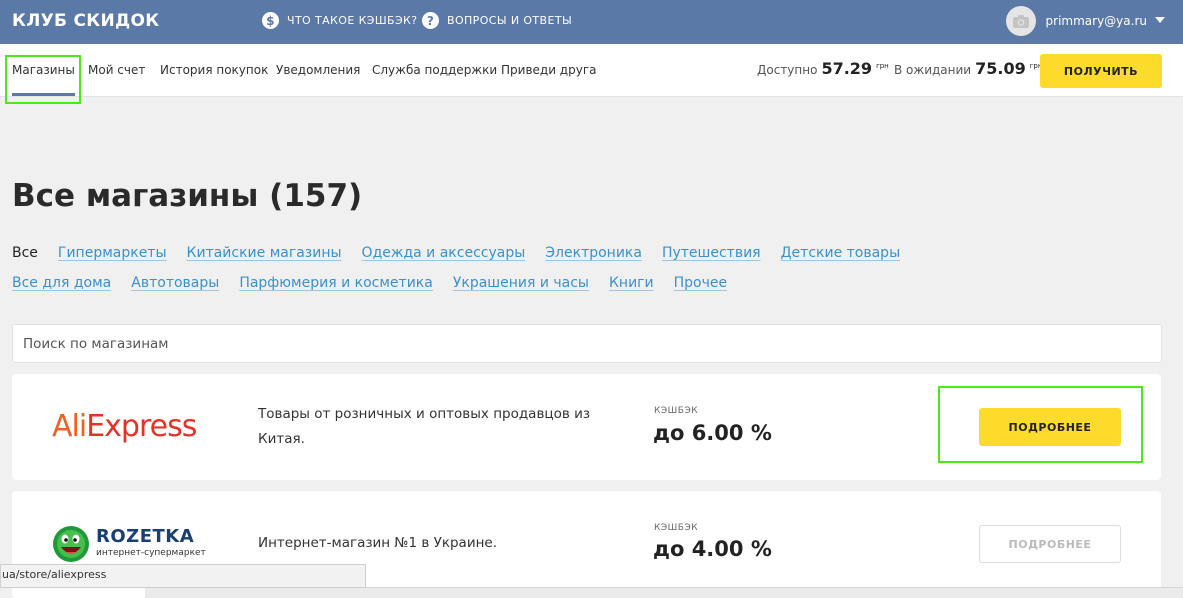 This screenshot has width=1183, height=598. Describe the element at coordinates (521, 283) in the screenshot. I see `category-jewelry: Украшения и часы` at that location.